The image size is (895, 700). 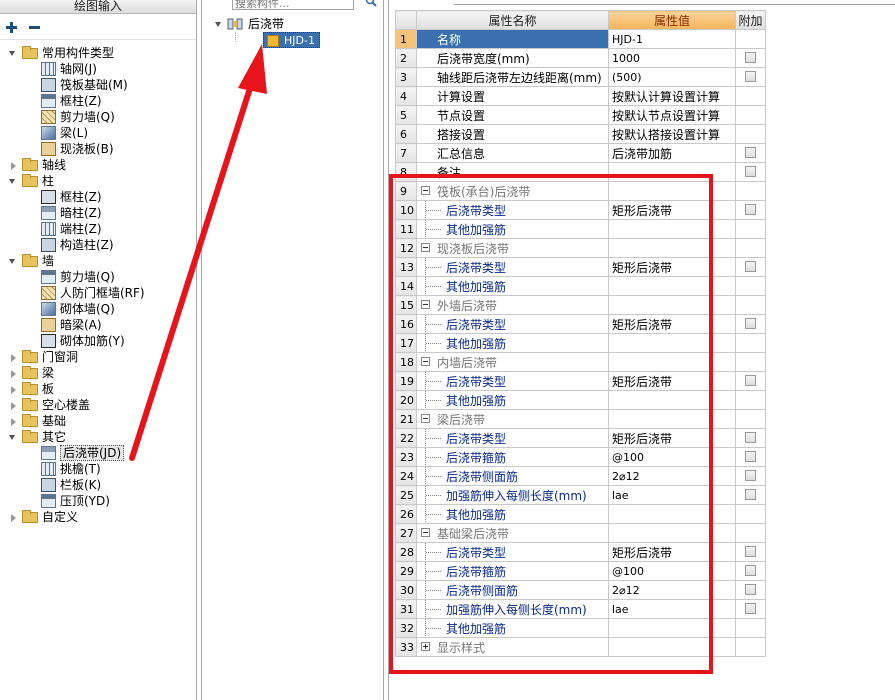 What do you see at coordinates (512, 58) in the screenshot?
I see `property-name-cell: 后浇带宽度(mm)` at bounding box center [512, 58].